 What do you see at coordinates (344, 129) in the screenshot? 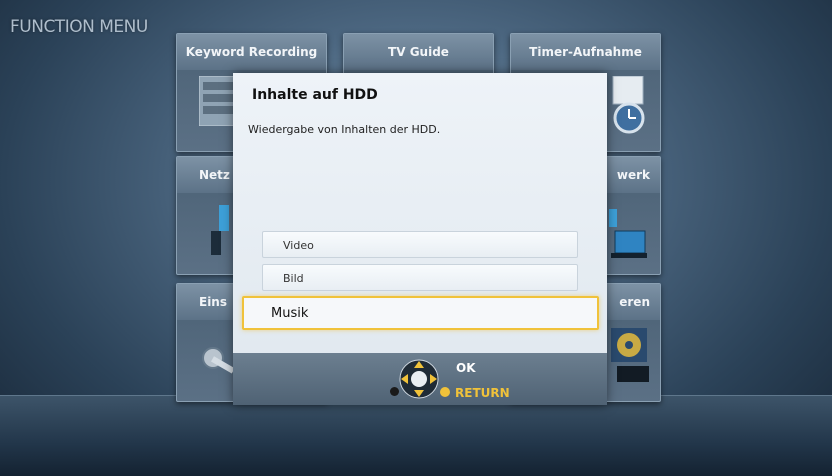
I see `dialog-description: Wiedergabe von Inhalten der HDD.` at bounding box center [344, 129].